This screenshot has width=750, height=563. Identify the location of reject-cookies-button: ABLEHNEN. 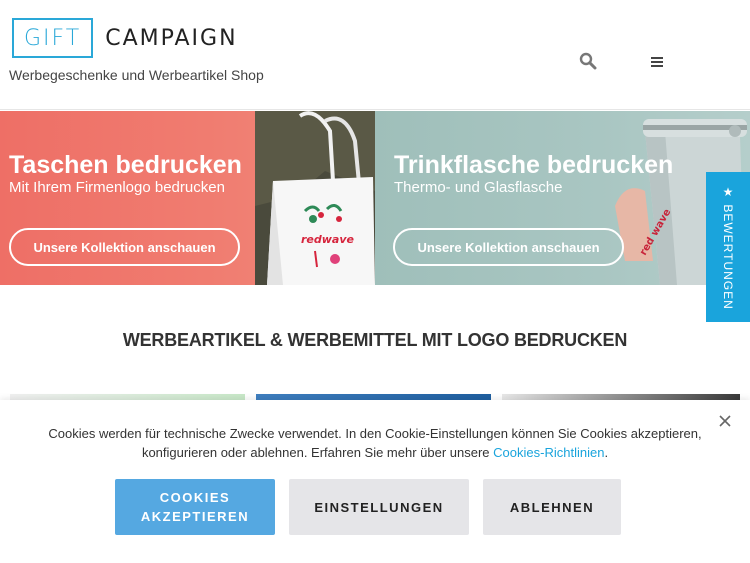
(552, 507).